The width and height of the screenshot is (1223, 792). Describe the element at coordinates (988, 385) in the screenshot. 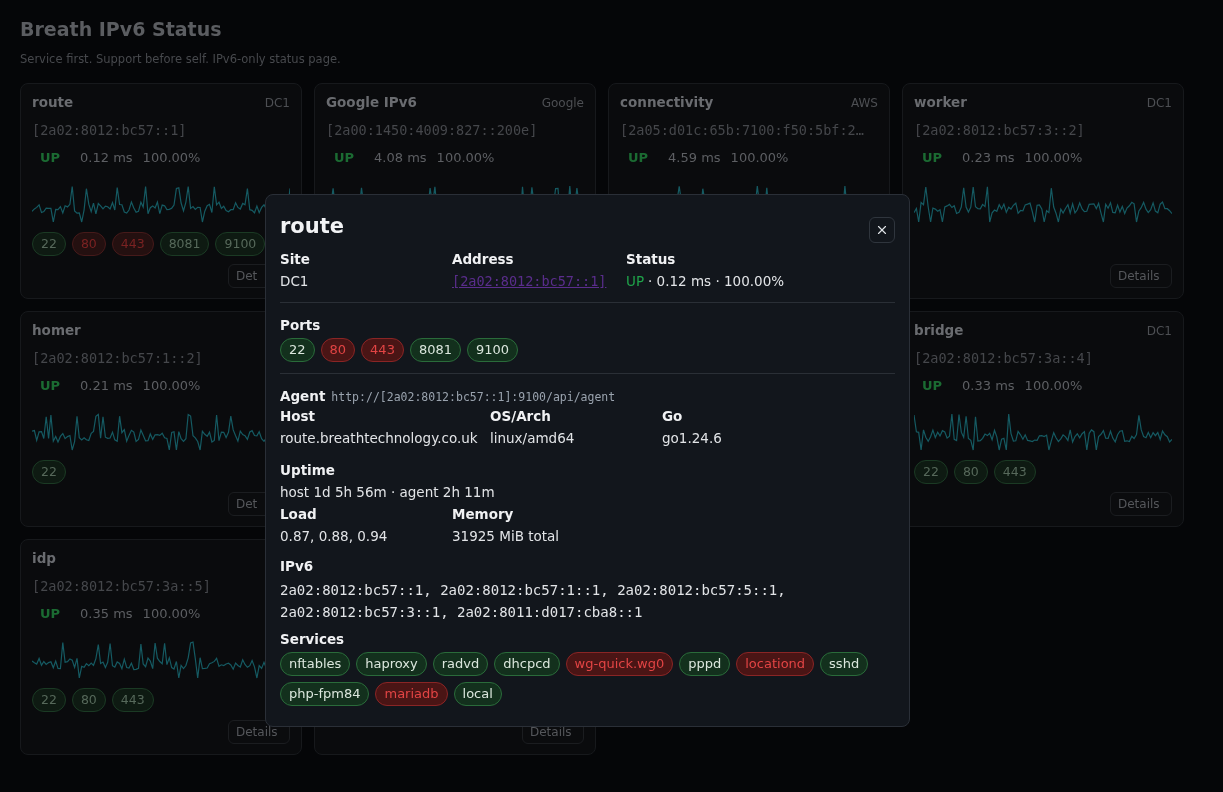

I see `latency-text: 0.33 ms` at that location.